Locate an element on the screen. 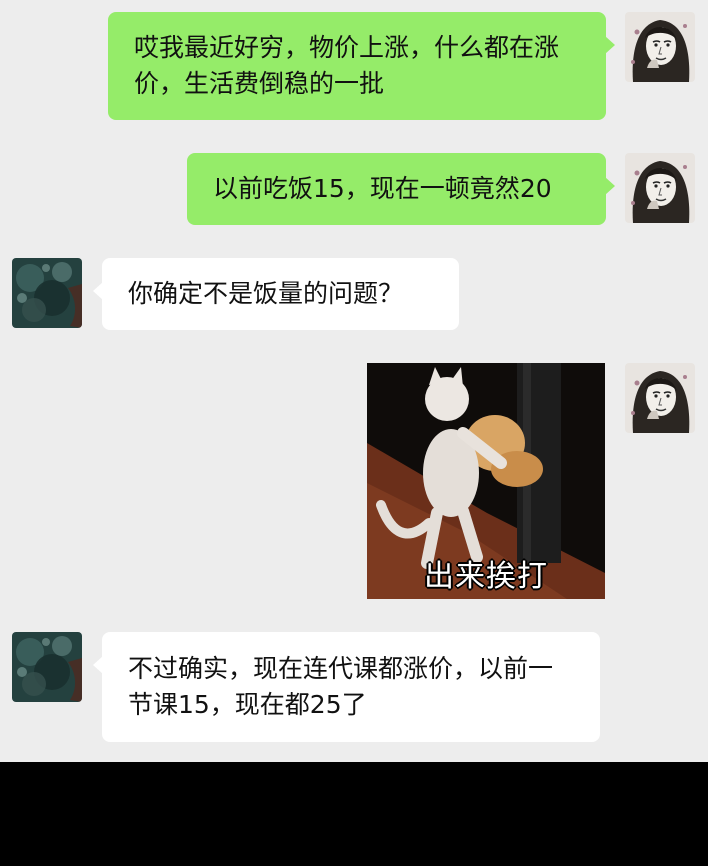  my-message-bubble: 以前吃饭15，现在一顿竟然20 is located at coordinates (401, 189).